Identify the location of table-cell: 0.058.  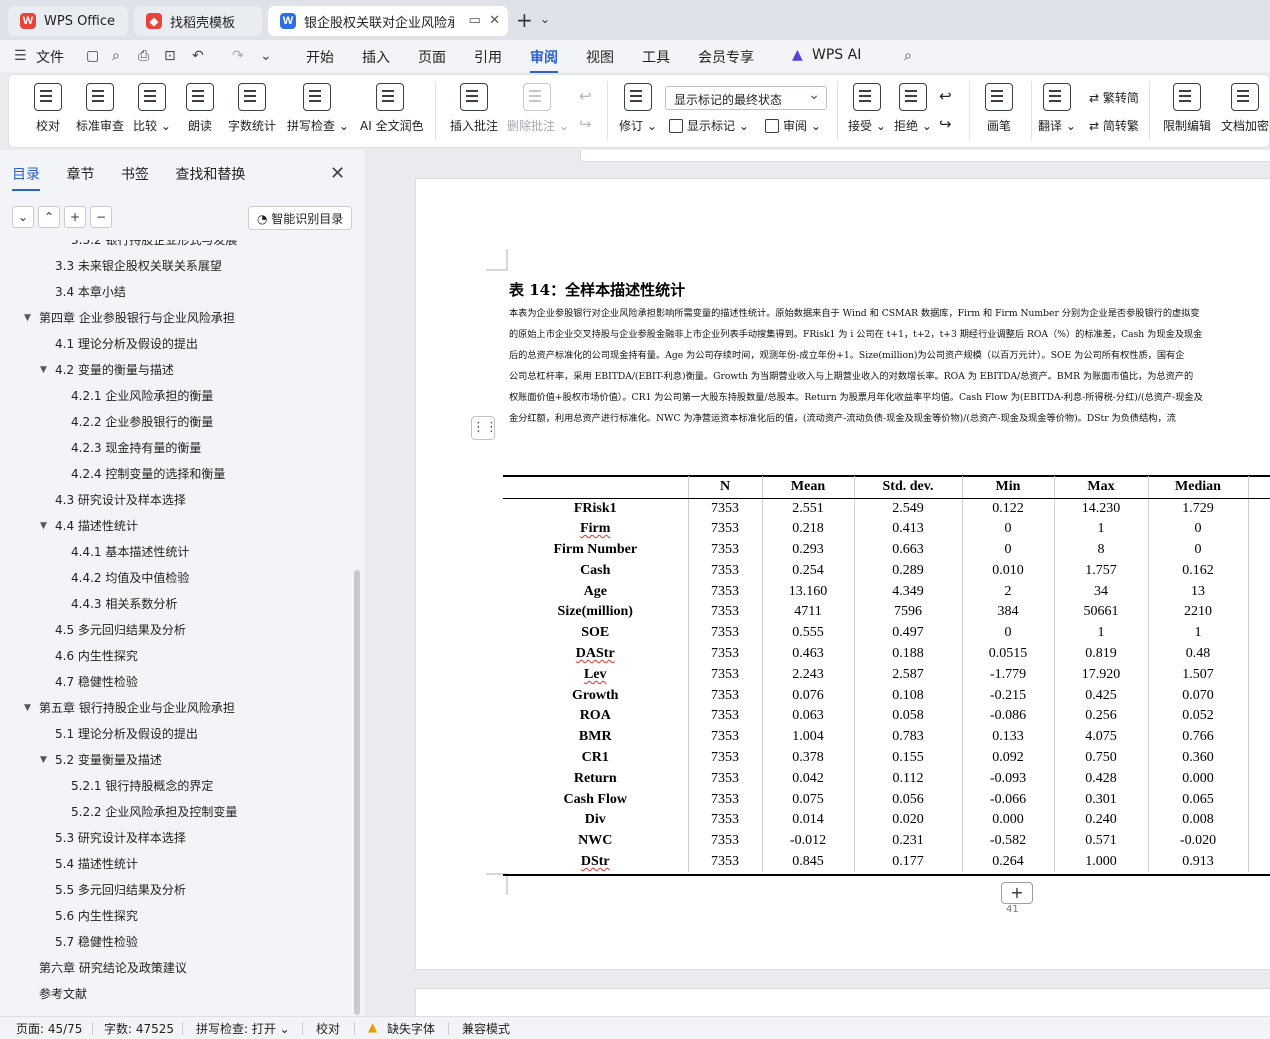
(908, 716).